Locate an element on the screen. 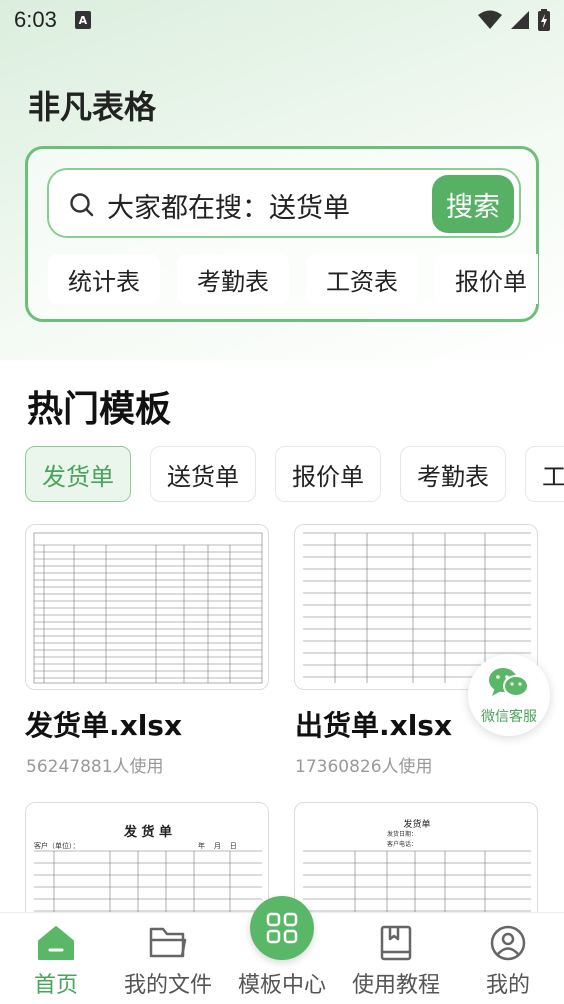  user-icon is located at coordinates (508, 943).